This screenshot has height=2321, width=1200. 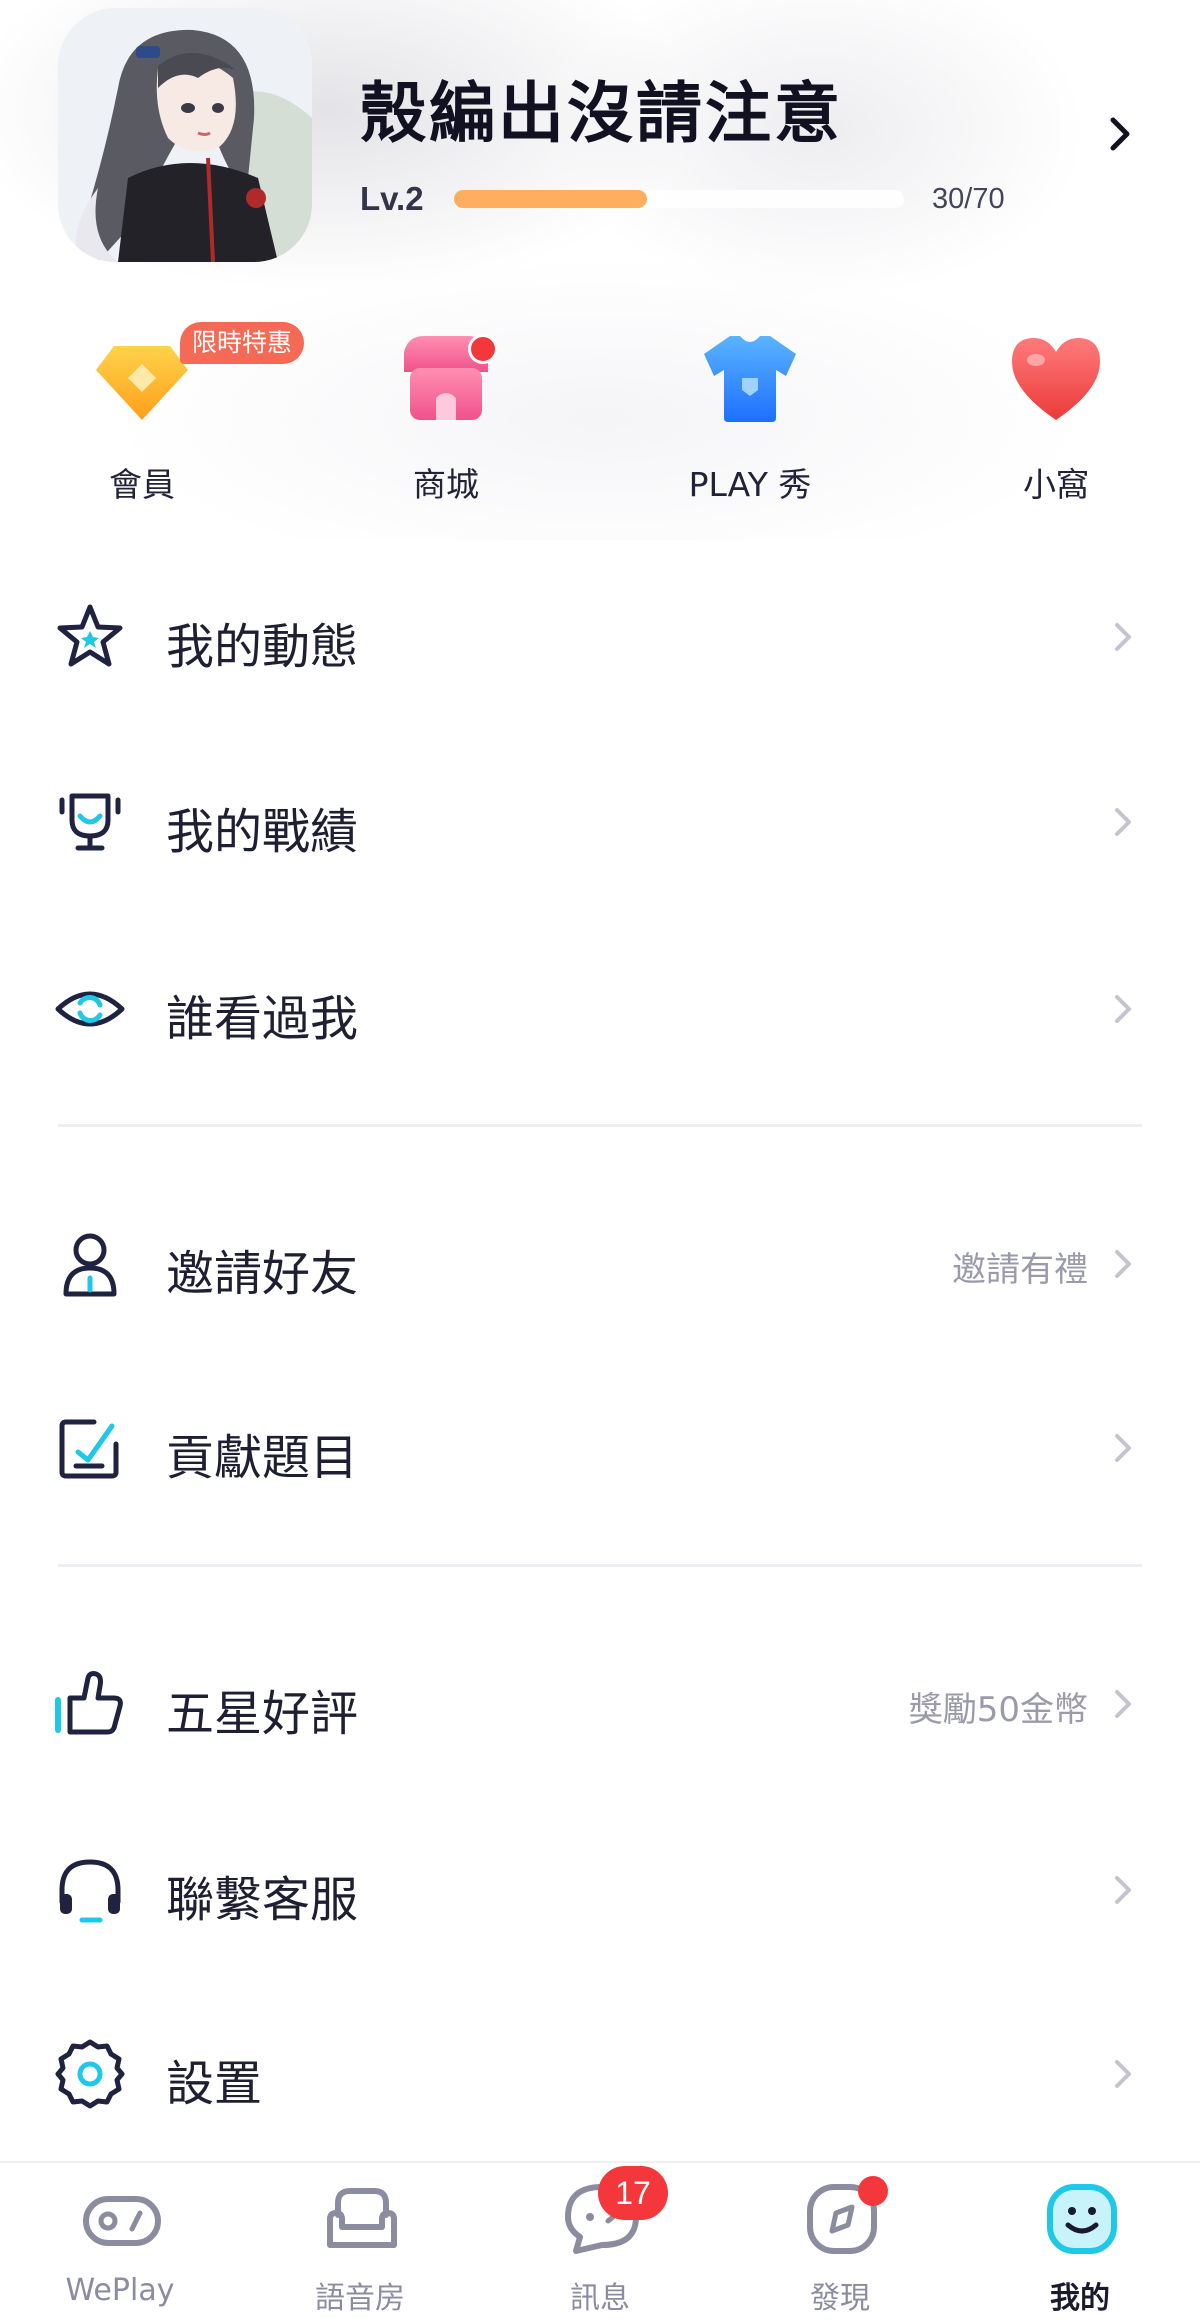 What do you see at coordinates (750, 378) in the screenshot?
I see `tshirt-icon` at bounding box center [750, 378].